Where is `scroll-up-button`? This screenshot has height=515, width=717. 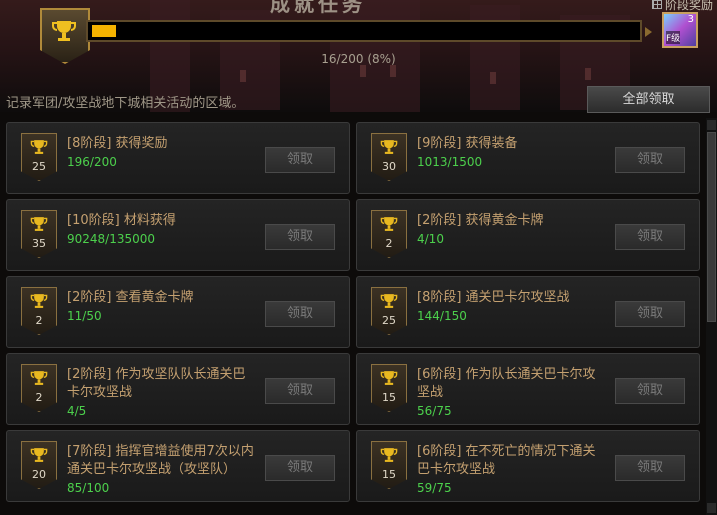 scroll-up-button is located at coordinates (711, 125).